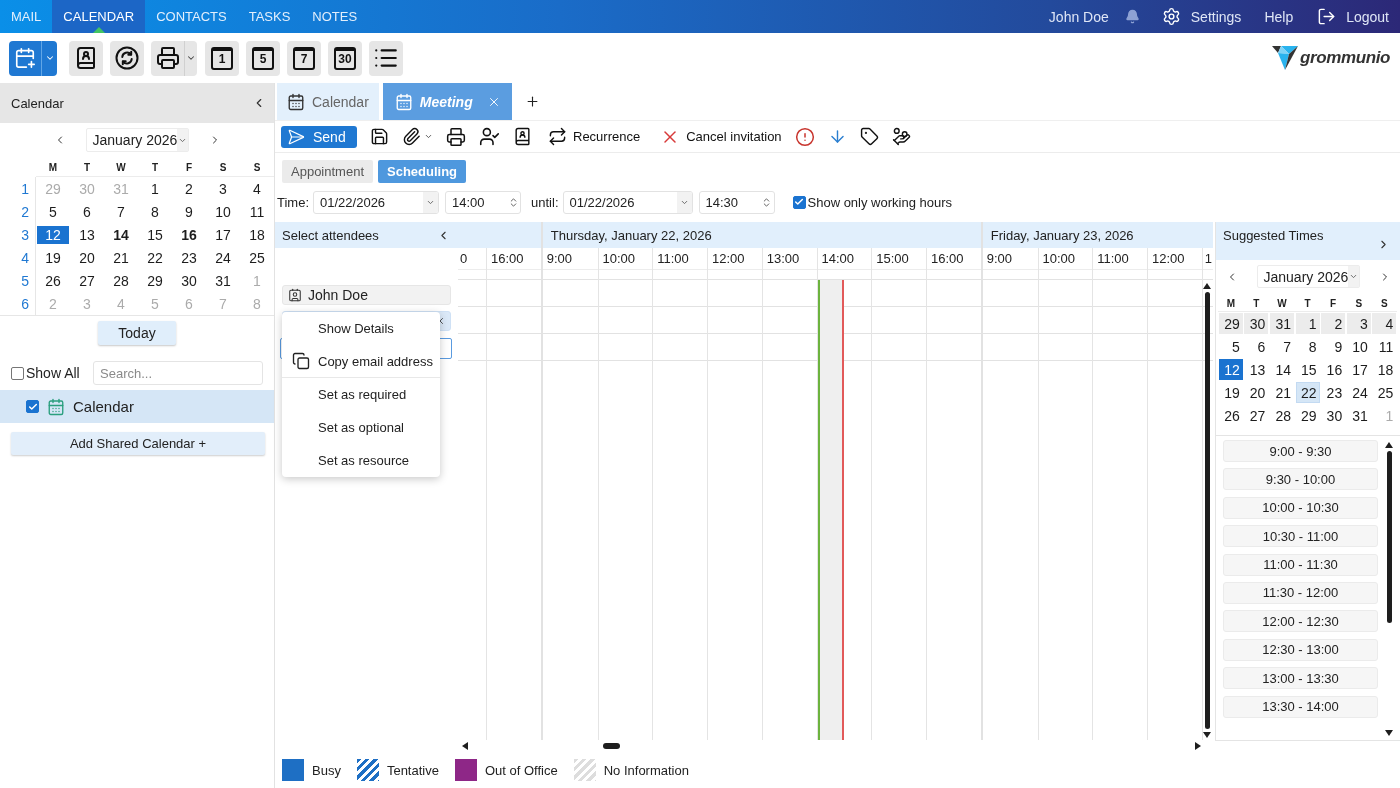 This screenshot has height=788, width=1400. I want to click on calendar-day: 6, so click(87, 211).